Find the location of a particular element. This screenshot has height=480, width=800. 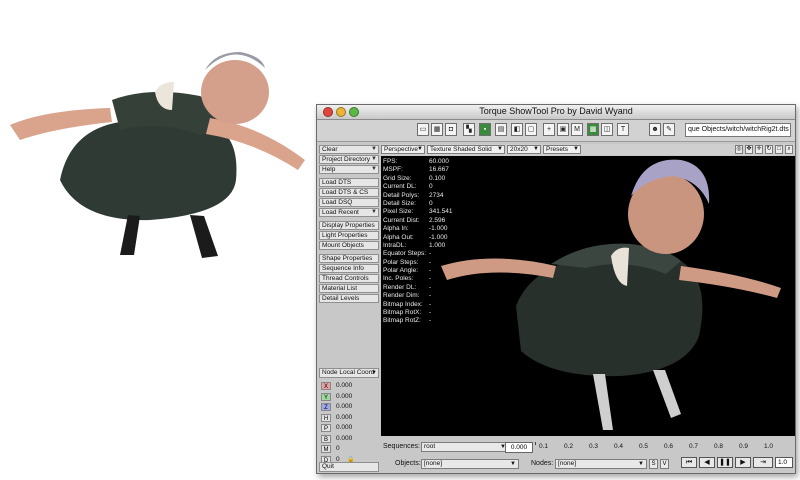

loop-icon: ⇥ is located at coordinates (763, 462).